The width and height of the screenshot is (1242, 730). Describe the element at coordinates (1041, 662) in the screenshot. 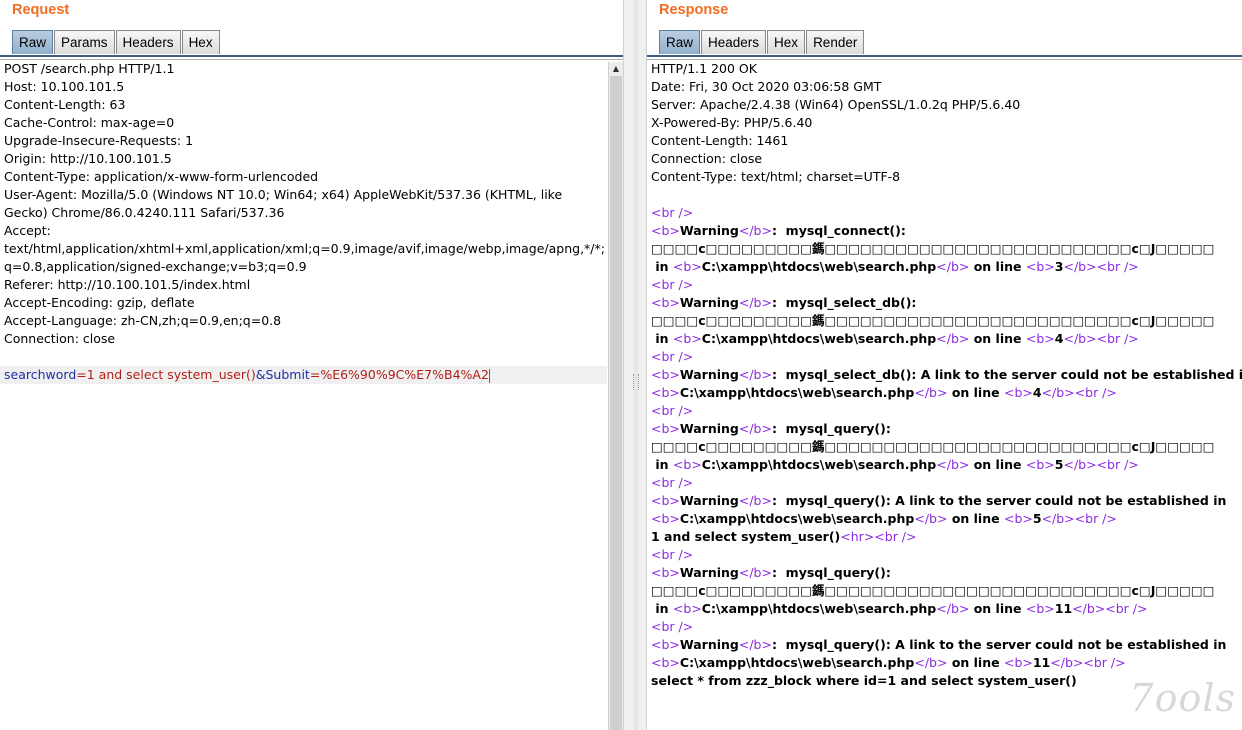

I see `line-number: 11` at that location.